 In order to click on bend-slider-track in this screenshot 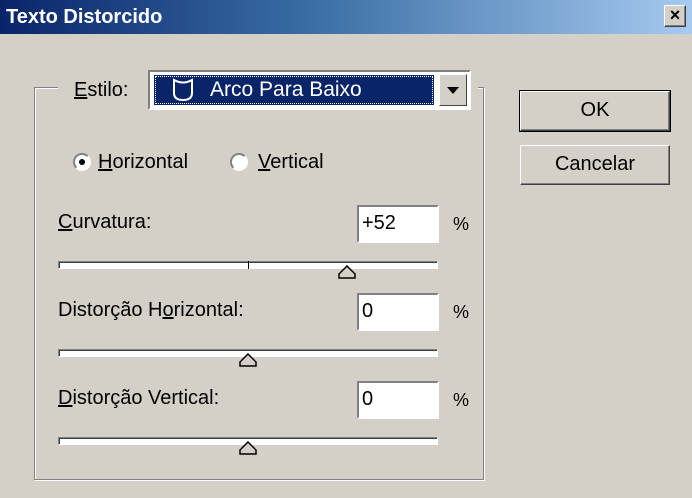, I will do `click(248, 265)`.